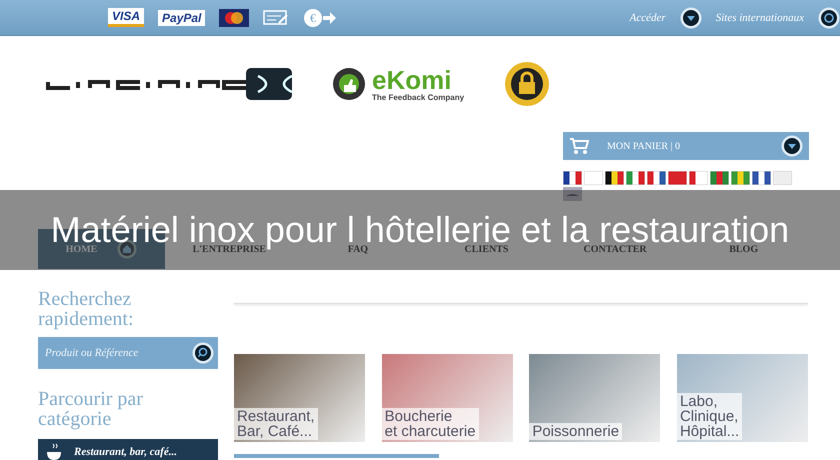  What do you see at coordinates (91, 409) in the screenshot?
I see `browse-heading: Parcourir par catégorie` at bounding box center [91, 409].